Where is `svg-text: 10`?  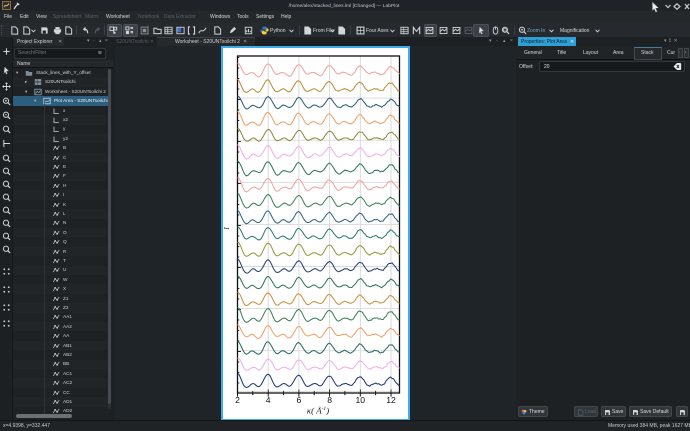
svg-text: 10 is located at coordinates (361, 400).